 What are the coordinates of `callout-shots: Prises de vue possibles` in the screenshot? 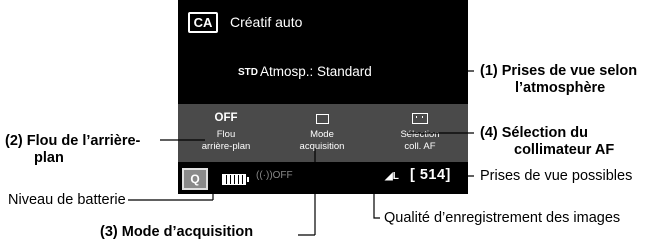 It's located at (556, 176).